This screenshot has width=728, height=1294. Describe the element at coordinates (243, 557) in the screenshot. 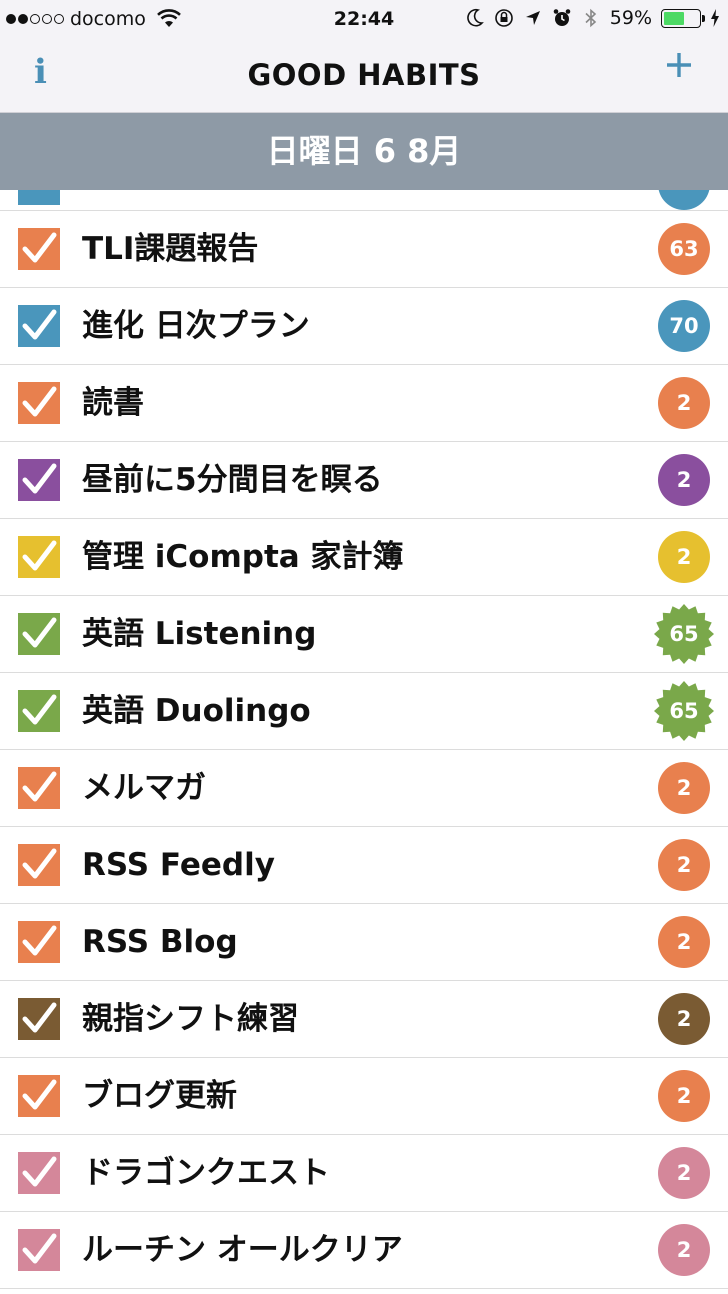

I see `habit-label: 管理 iCompta 家計簿` at that location.